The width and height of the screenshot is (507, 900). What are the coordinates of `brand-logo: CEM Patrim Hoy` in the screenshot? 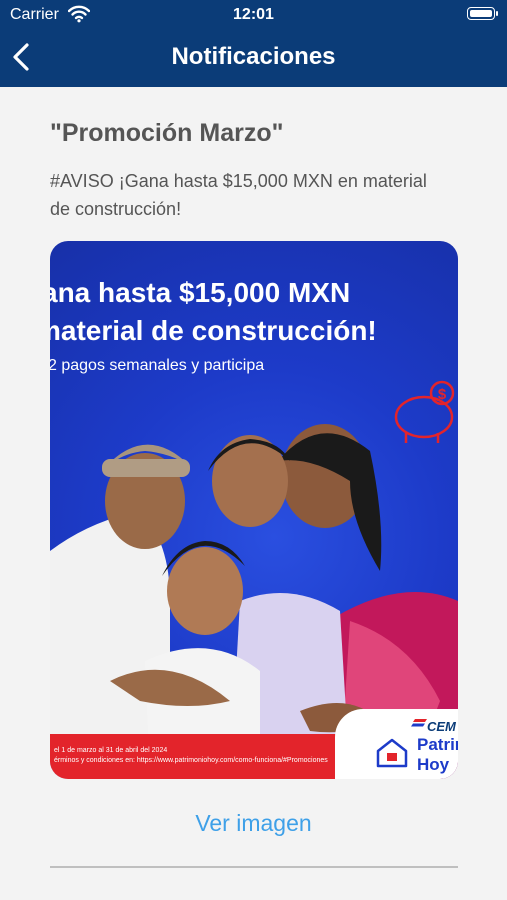 It's located at (396, 744).